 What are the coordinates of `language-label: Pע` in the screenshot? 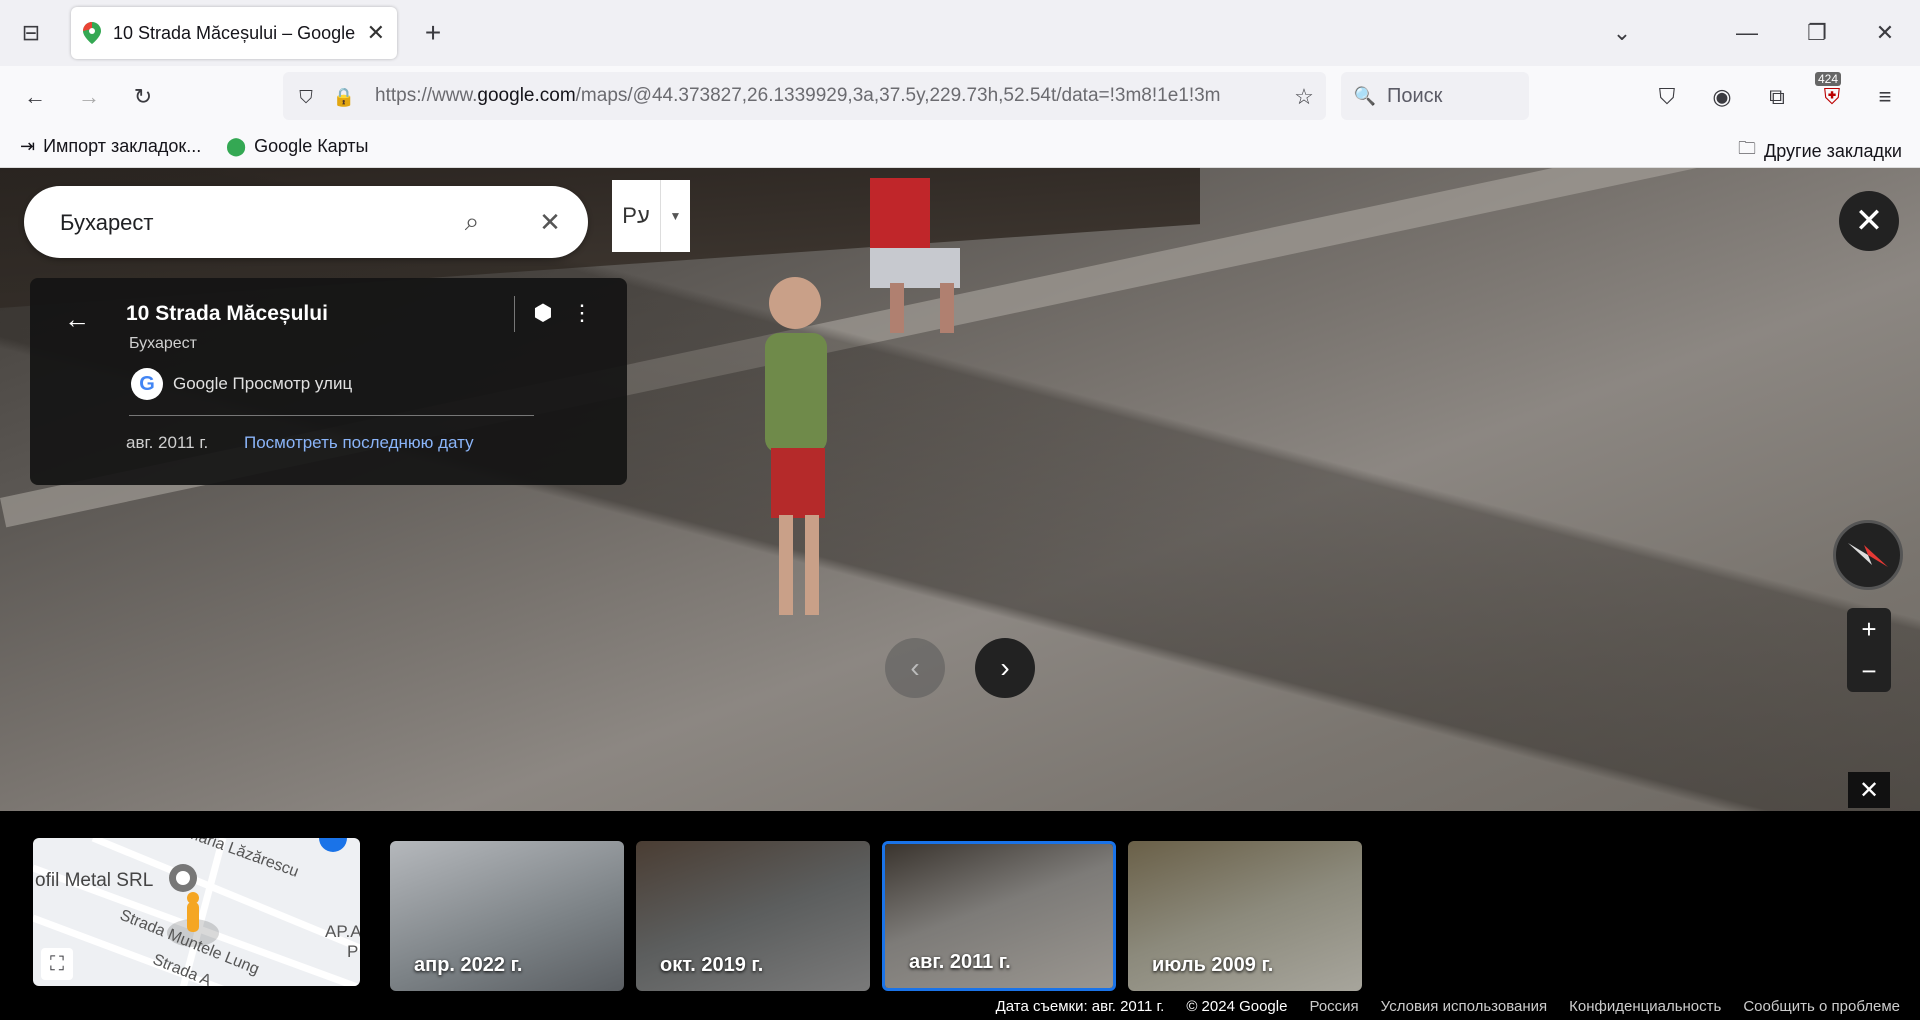 It's located at (636, 215).